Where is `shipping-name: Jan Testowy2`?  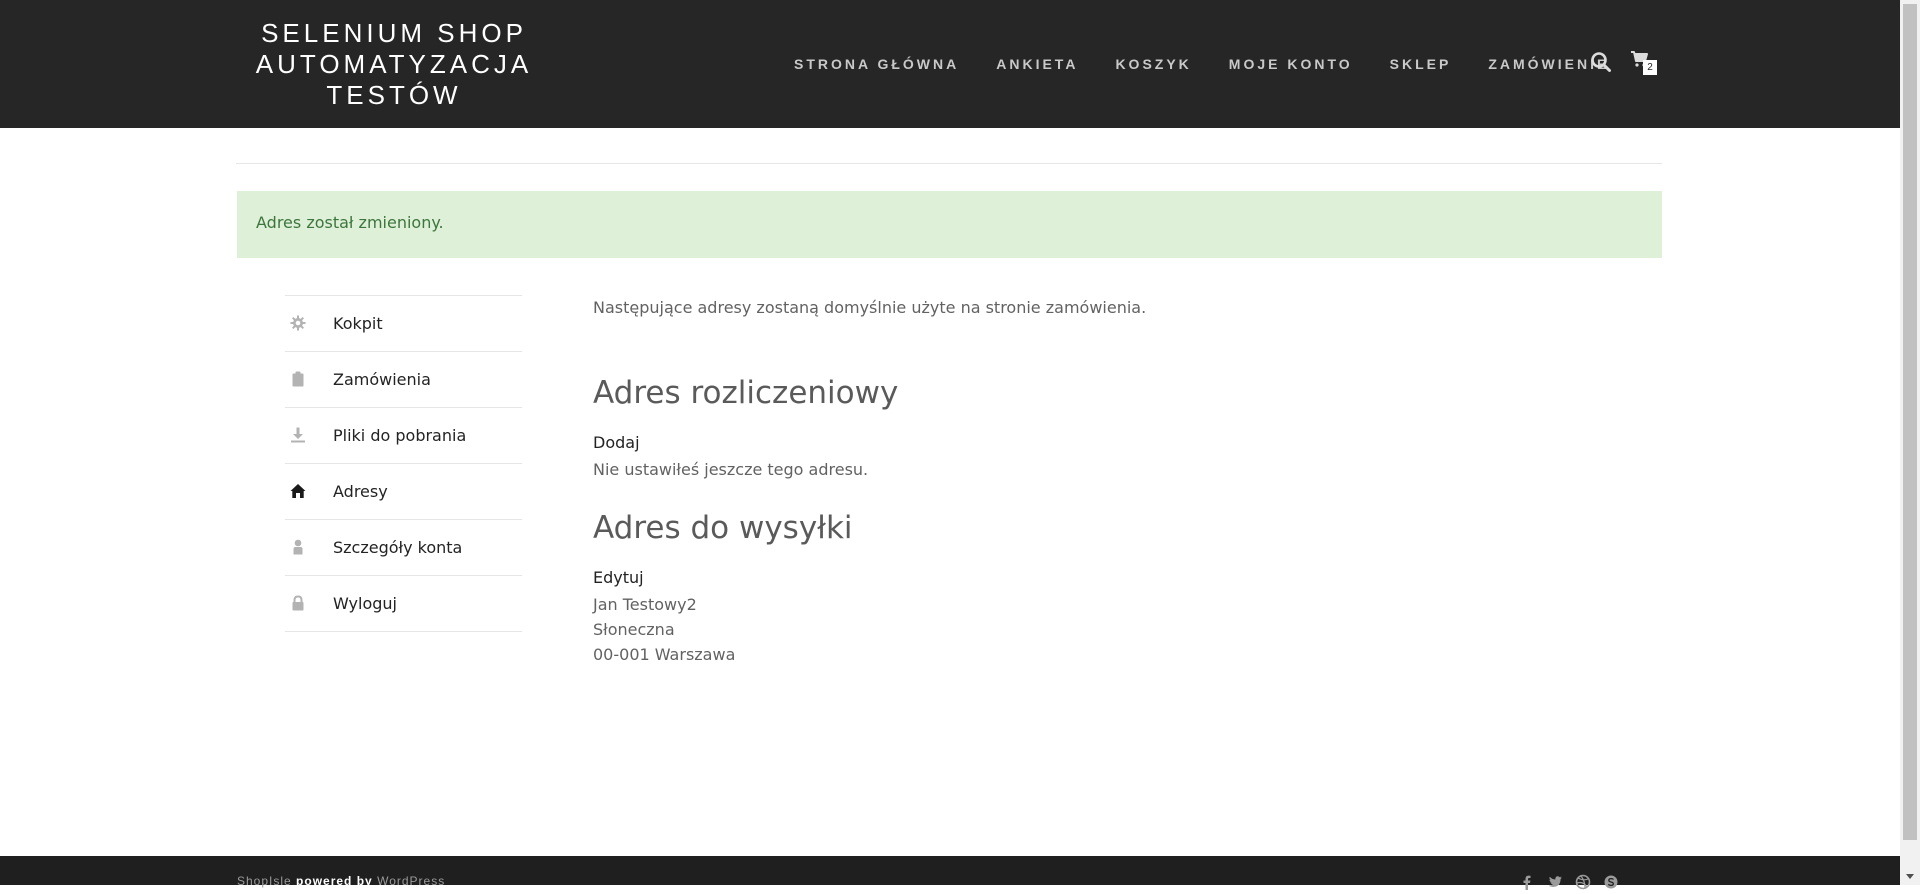 shipping-name: Jan Testowy2 is located at coordinates (645, 604).